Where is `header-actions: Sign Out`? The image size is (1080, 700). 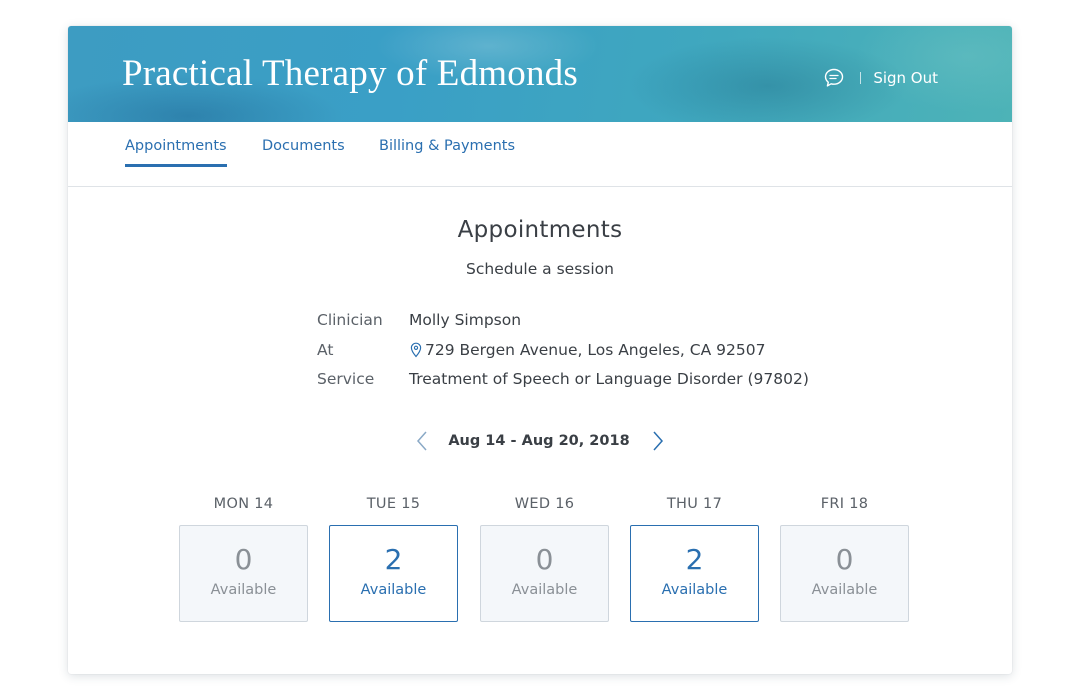 header-actions: Sign Out is located at coordinates (880, 78).